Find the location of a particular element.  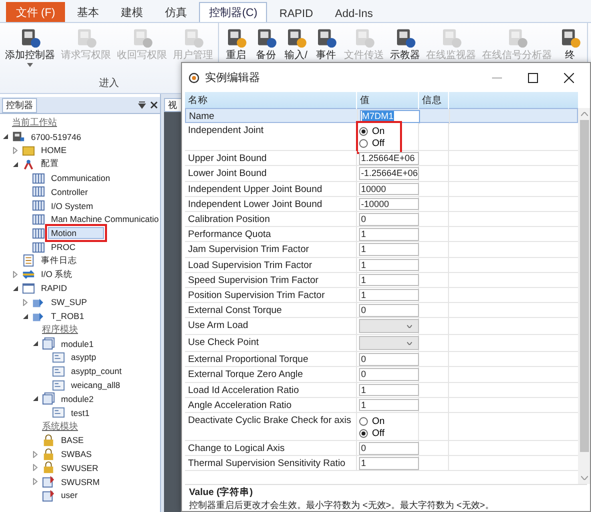

menu-tab: 基本 is located at coordinates (88, 12).